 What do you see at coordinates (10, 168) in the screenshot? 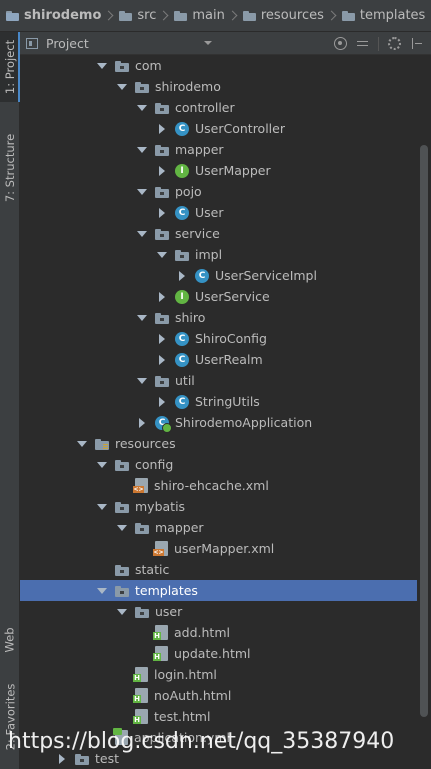
I see `tab-structure: 7: Structure` at bounding box center [10, 168].